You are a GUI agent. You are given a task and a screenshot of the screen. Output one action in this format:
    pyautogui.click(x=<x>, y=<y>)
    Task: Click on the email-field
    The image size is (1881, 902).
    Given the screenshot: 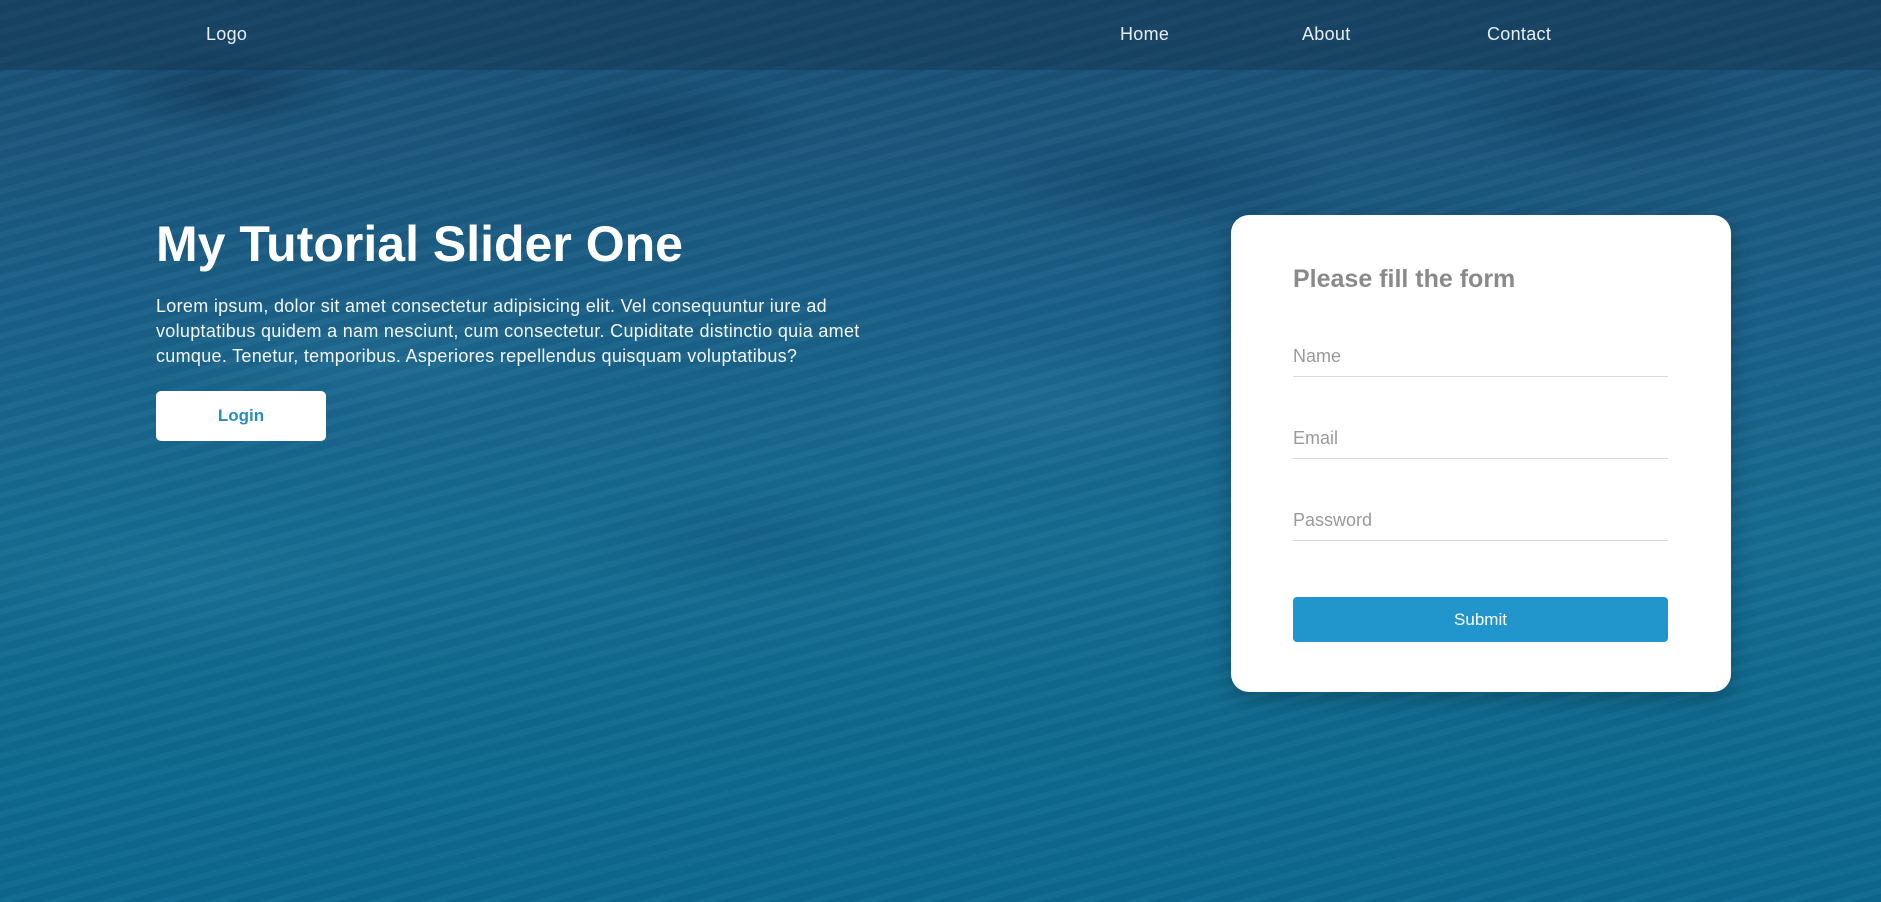 What is the action you would take?
    pyautogui.click(x=1480, y=438)
    